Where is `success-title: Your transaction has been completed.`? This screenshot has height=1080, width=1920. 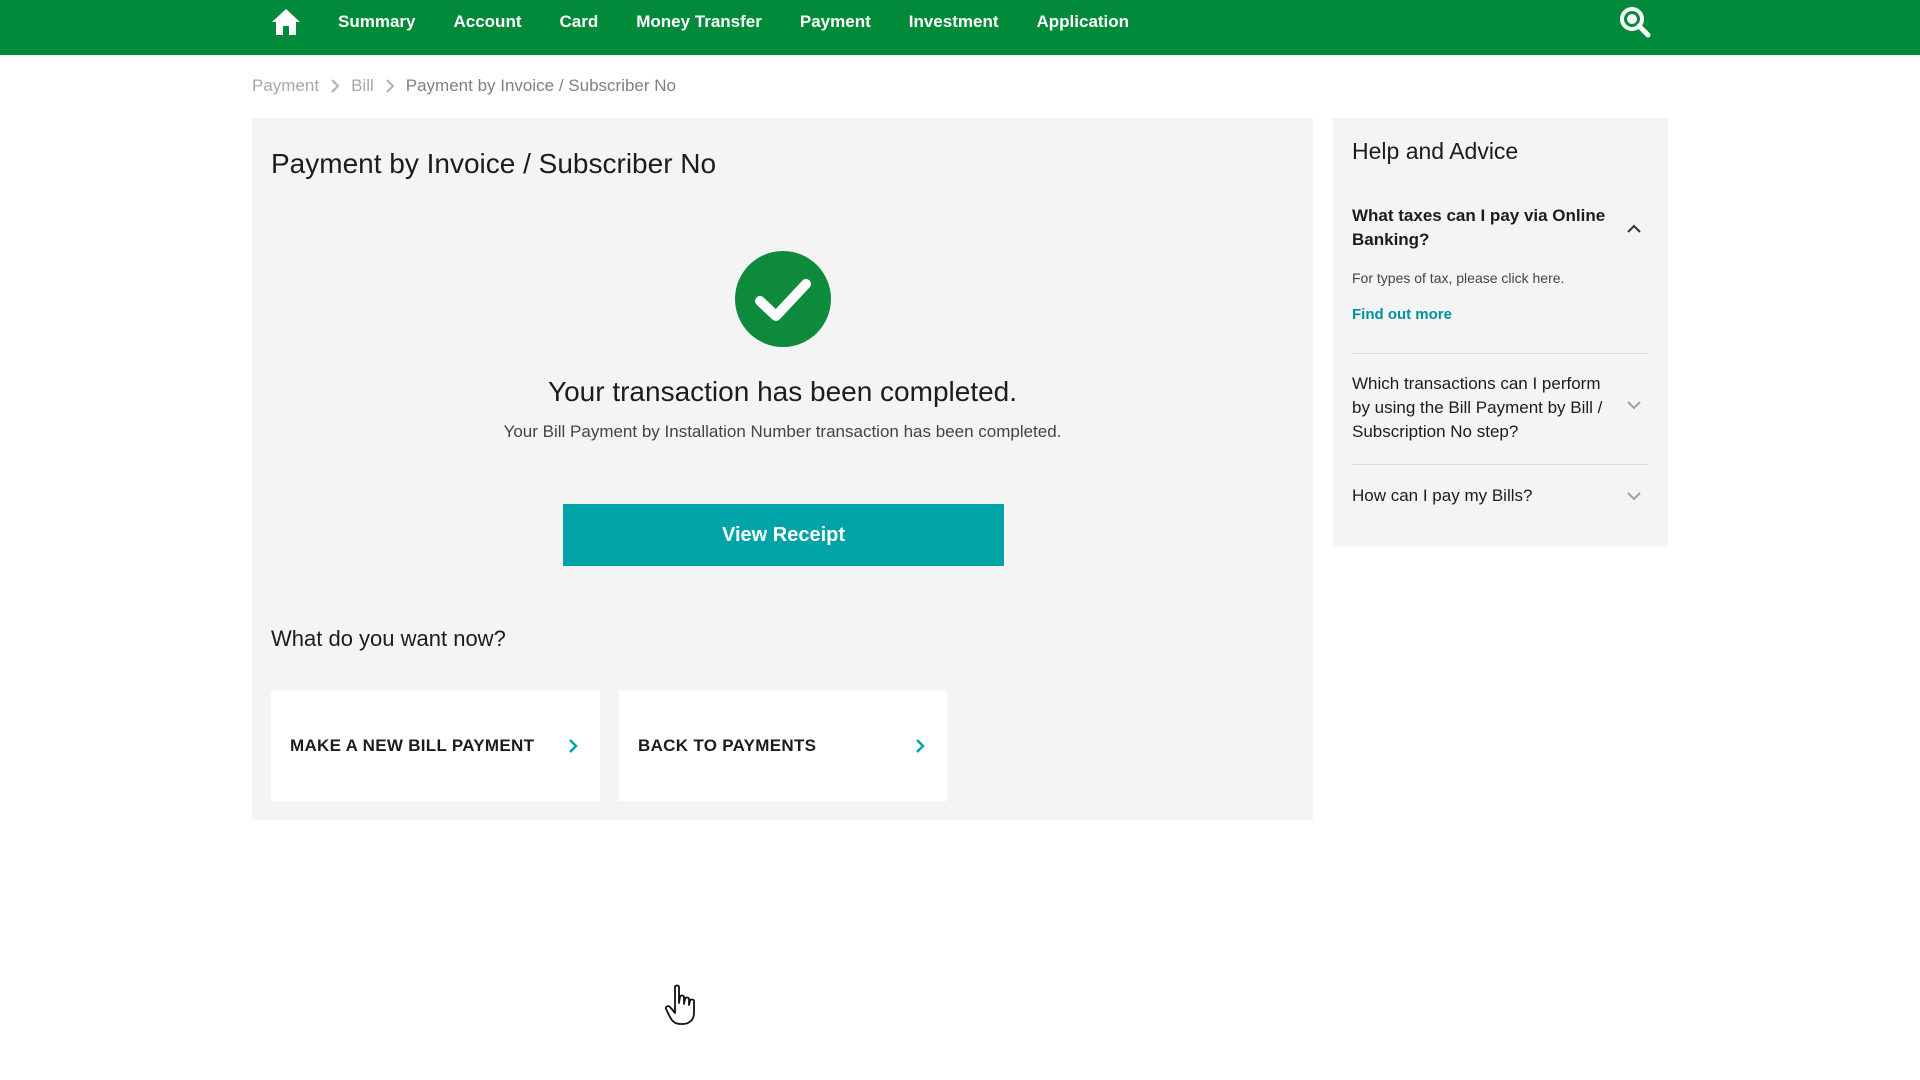 success-title: Your transaction has been completed. is located at coordinates (782, 391).